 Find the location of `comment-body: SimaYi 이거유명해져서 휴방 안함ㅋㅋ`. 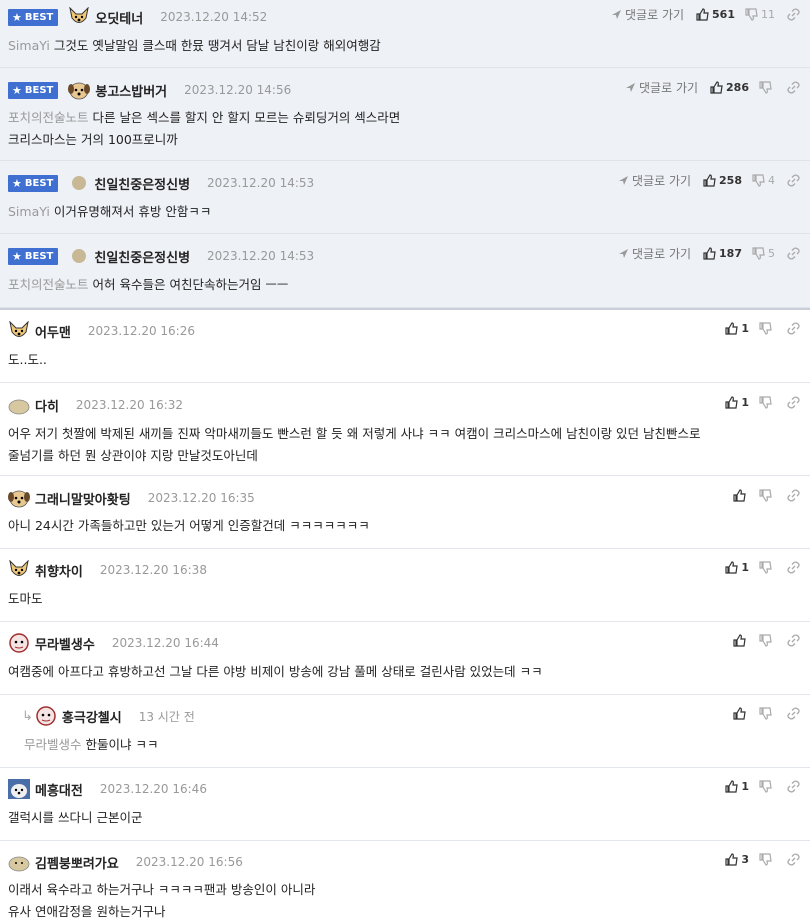

comment-body: SimaYi 이거유명해져서 휴방 안함ㅋㅋ is located at coordinates (403, 212).